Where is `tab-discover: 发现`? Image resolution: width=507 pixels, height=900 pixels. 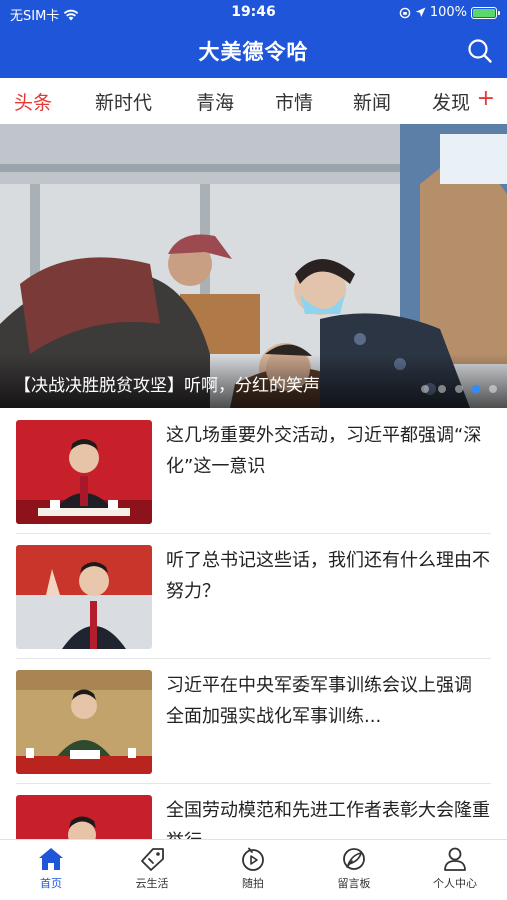
tab-discover: 发现 is located at coordinates (451, 101).